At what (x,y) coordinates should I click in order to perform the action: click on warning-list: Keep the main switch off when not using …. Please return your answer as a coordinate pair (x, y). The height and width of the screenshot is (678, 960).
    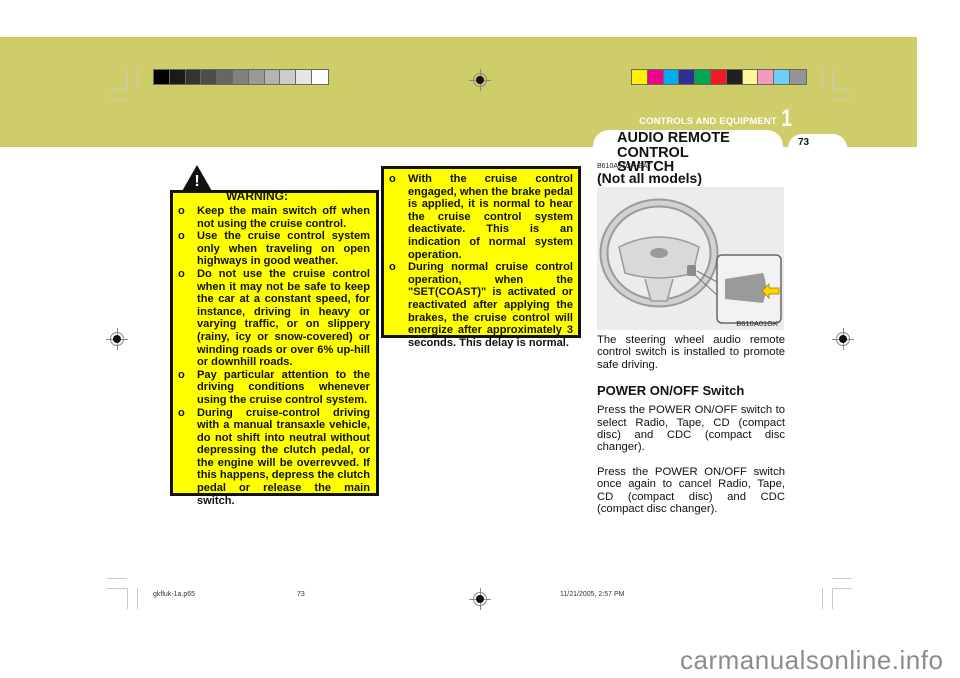
    Looking at the image, I should click on (274, 356).